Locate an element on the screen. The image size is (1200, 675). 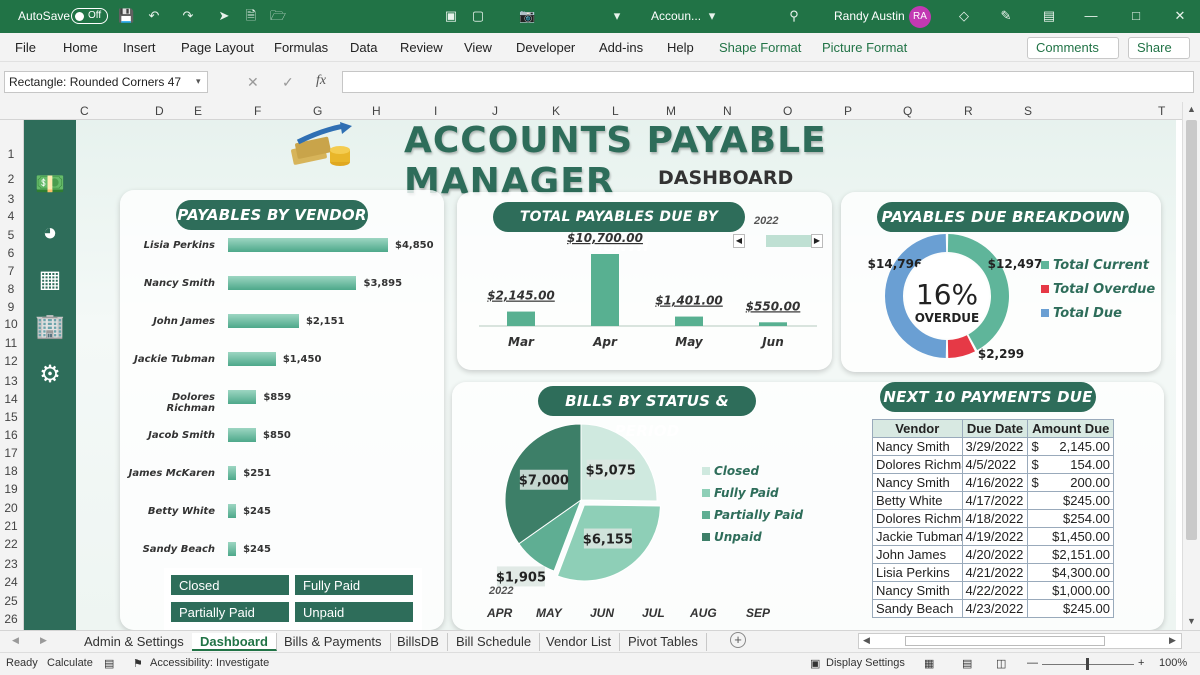
col-header: R is located at coordinates (968, 111).